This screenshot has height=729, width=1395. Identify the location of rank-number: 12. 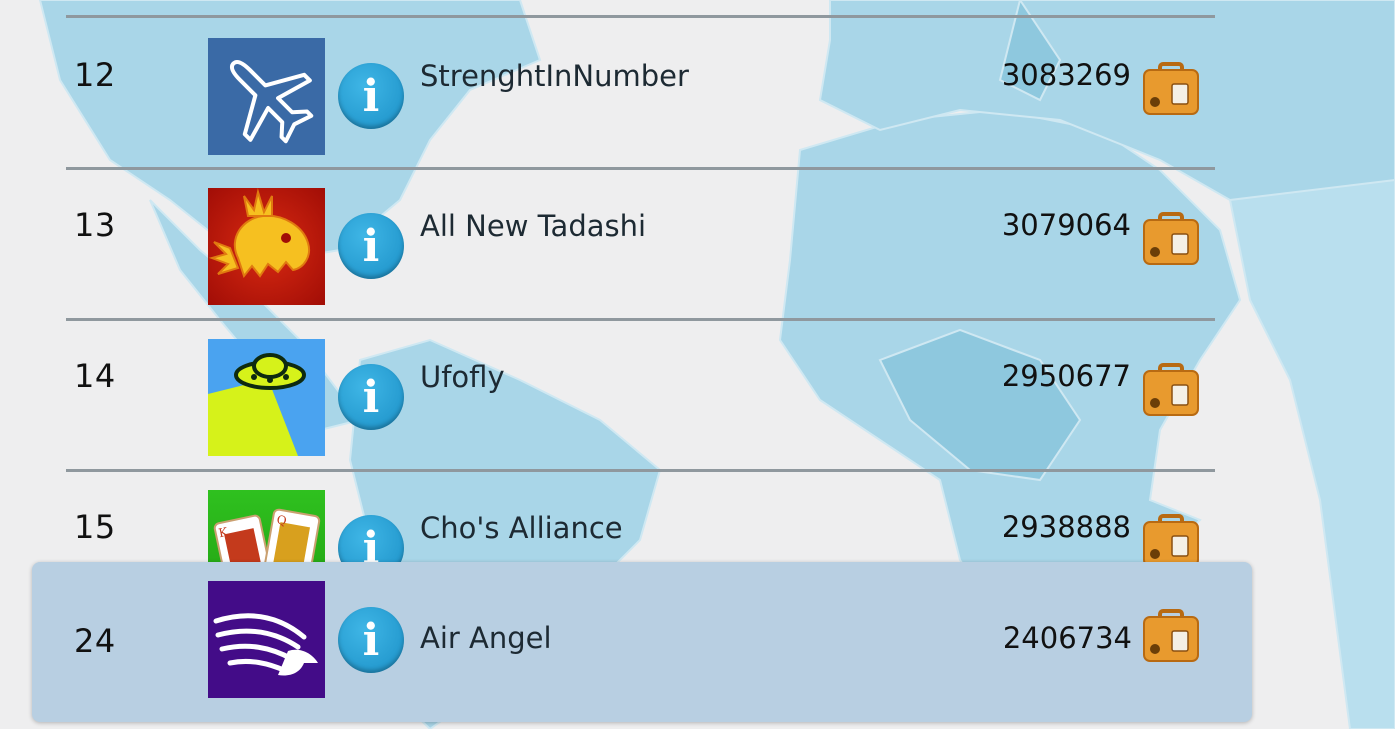
(95, 75).